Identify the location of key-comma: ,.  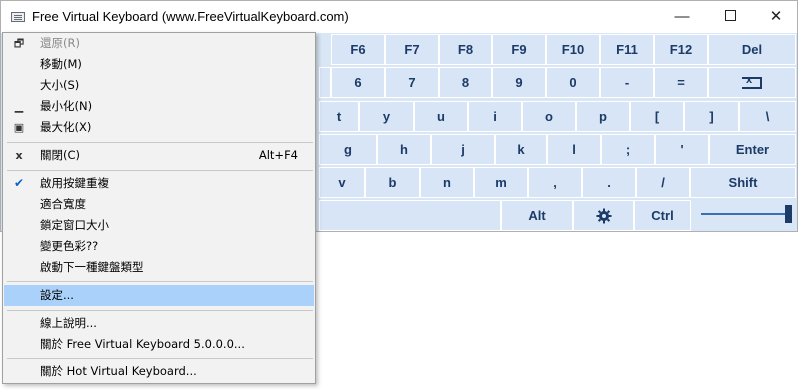
(555, 182).